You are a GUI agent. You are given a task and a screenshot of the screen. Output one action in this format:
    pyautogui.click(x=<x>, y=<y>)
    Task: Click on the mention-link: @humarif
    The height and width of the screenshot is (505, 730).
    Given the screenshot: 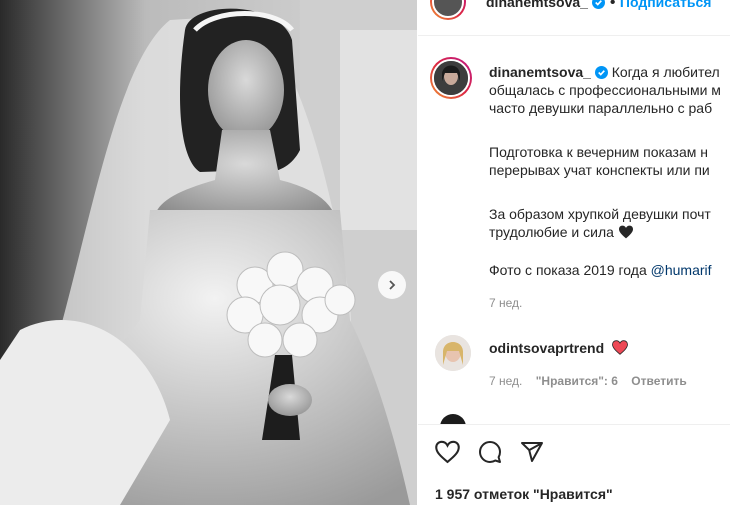 What is the action you would take?
    pyautogui.click(x=681, y=270)
    